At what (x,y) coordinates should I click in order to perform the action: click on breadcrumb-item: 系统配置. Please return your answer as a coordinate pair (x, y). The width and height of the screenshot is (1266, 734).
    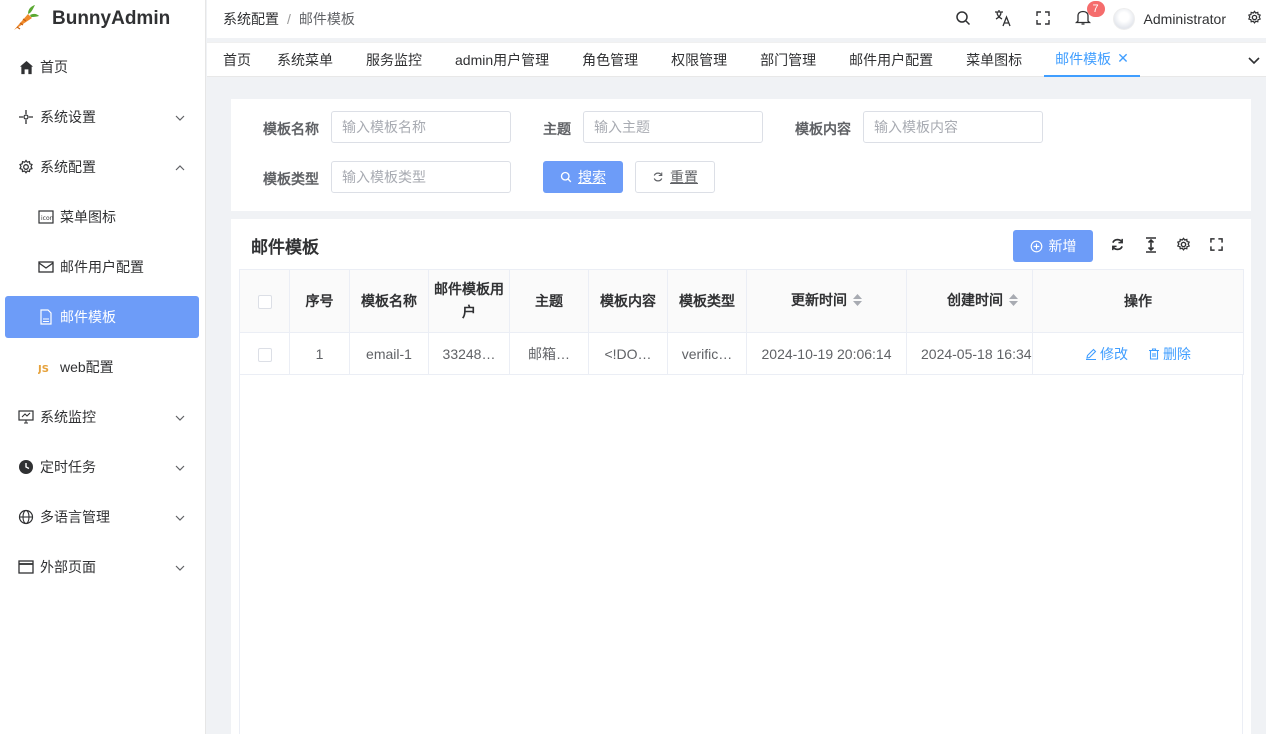
    Looking at the image, I should click on (251, 19).